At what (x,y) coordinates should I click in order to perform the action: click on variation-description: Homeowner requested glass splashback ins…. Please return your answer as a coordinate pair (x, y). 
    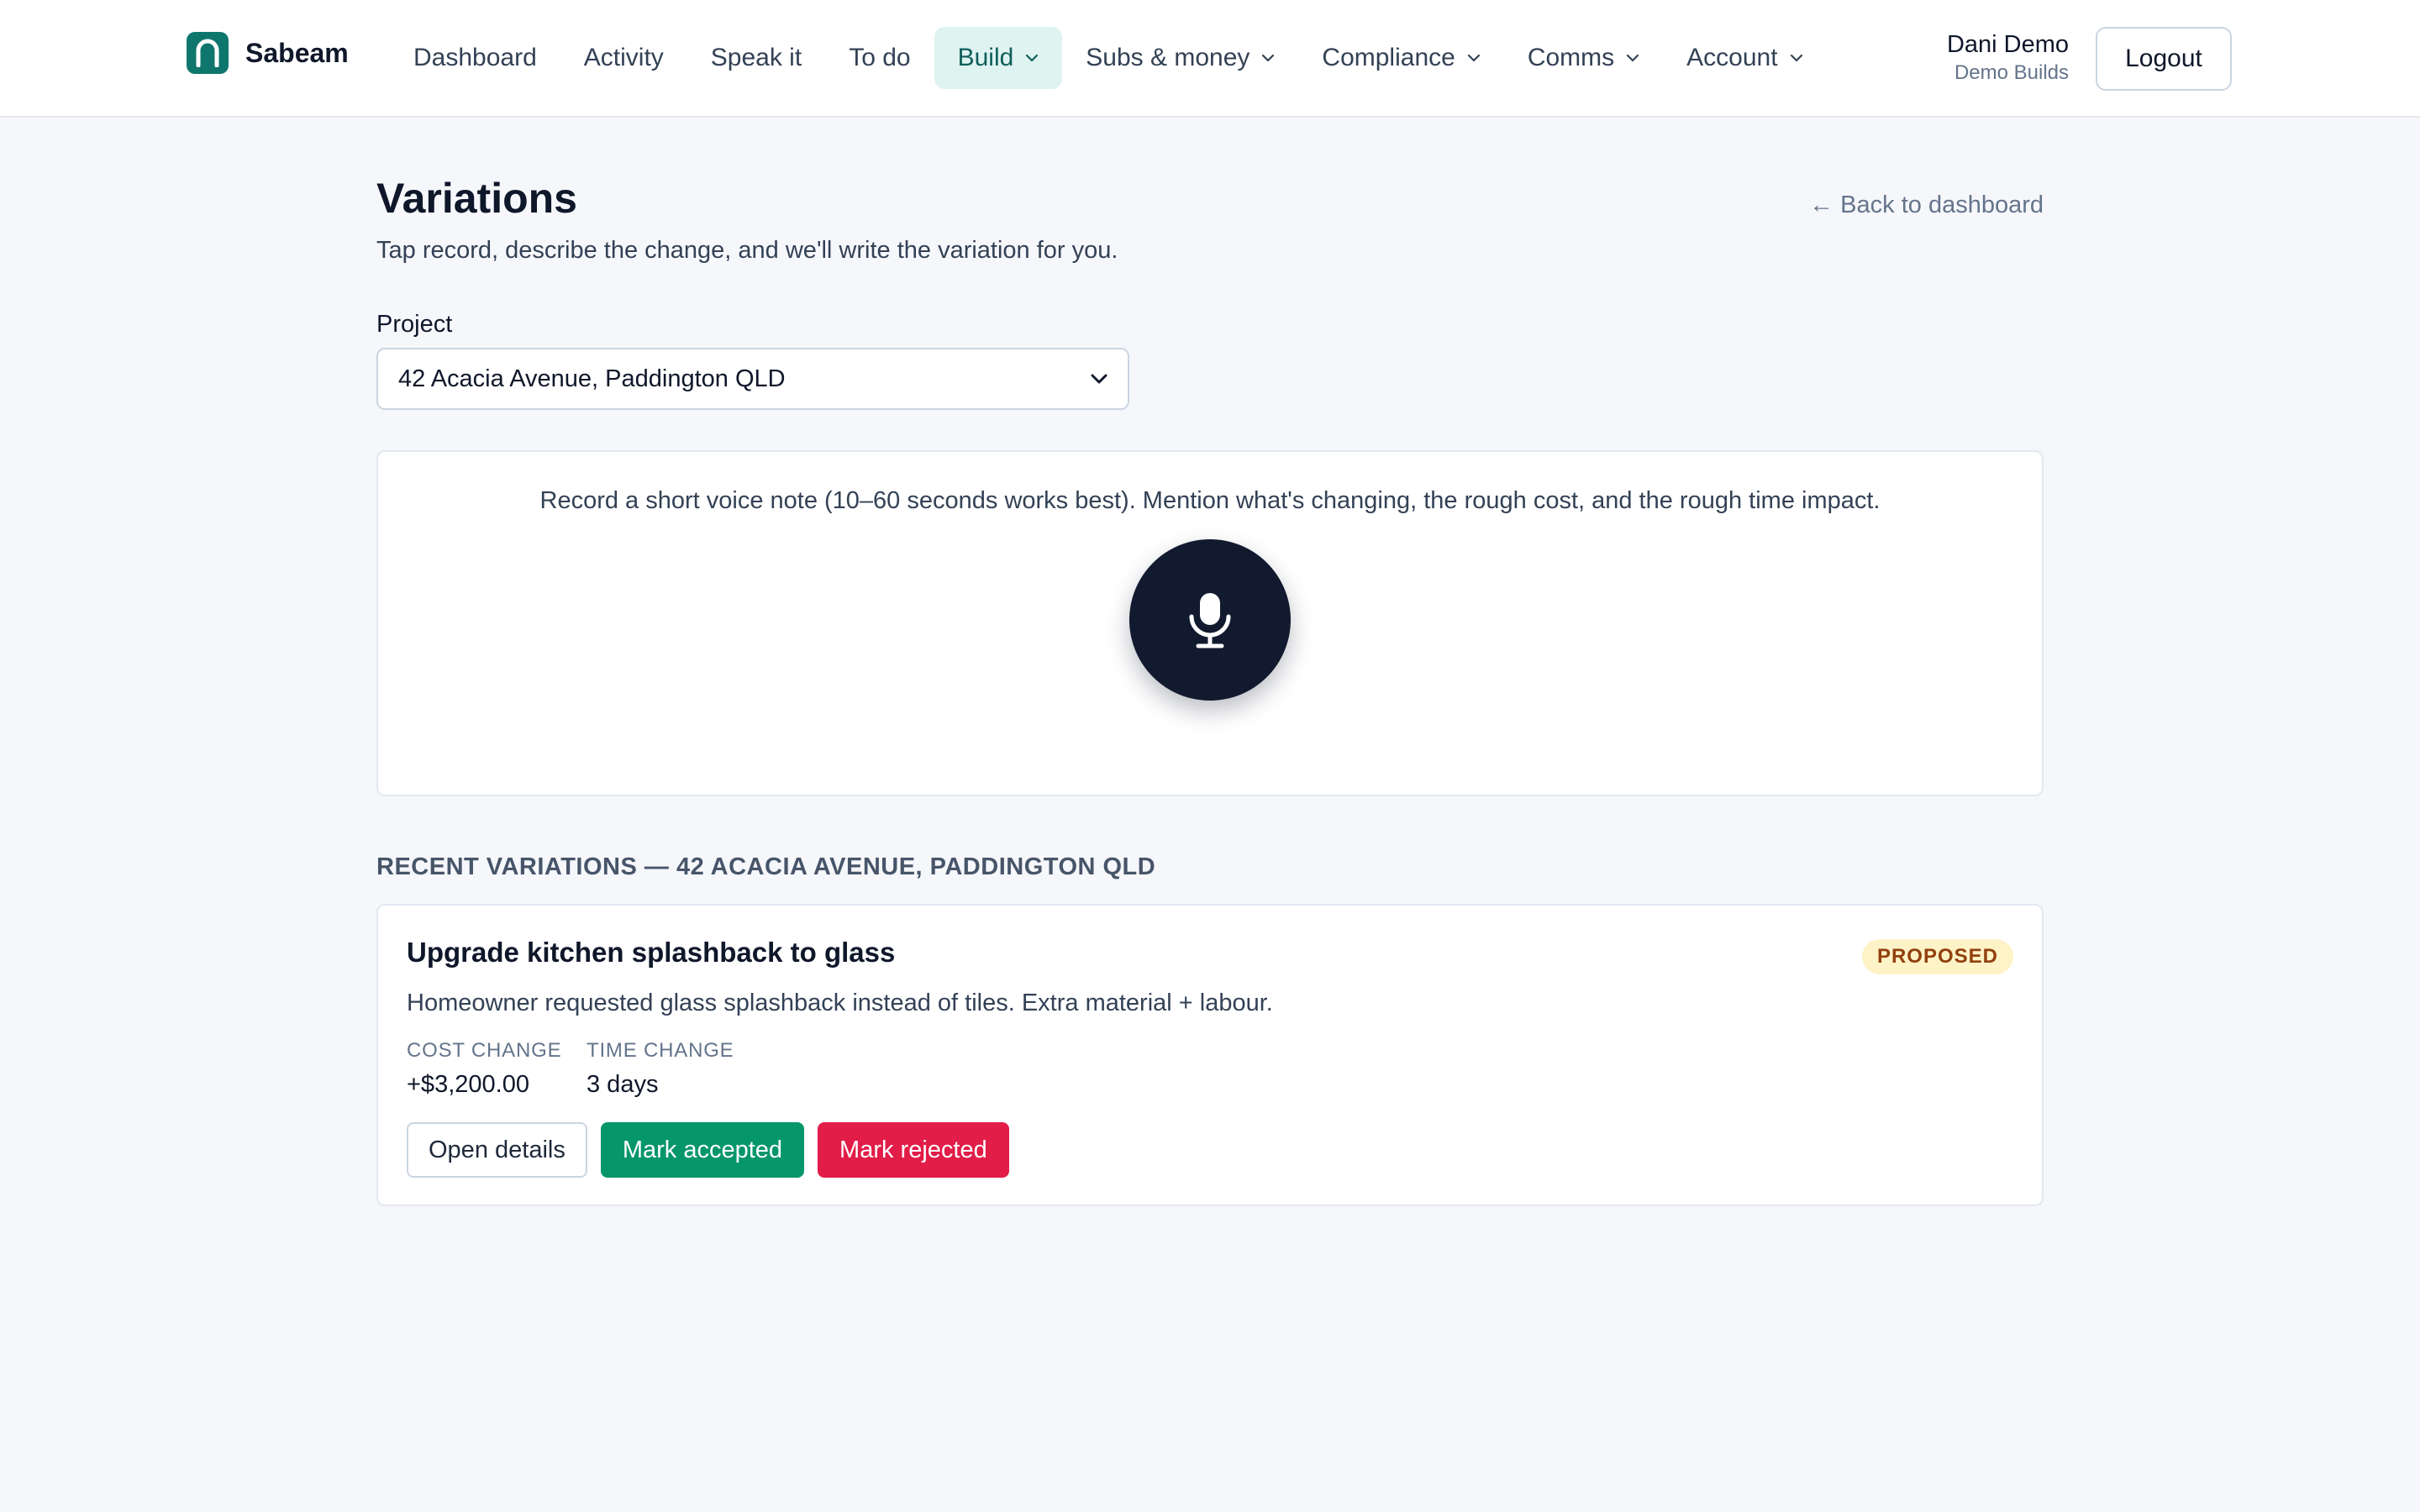
    Looking at the image, I should click on (840, 1003).